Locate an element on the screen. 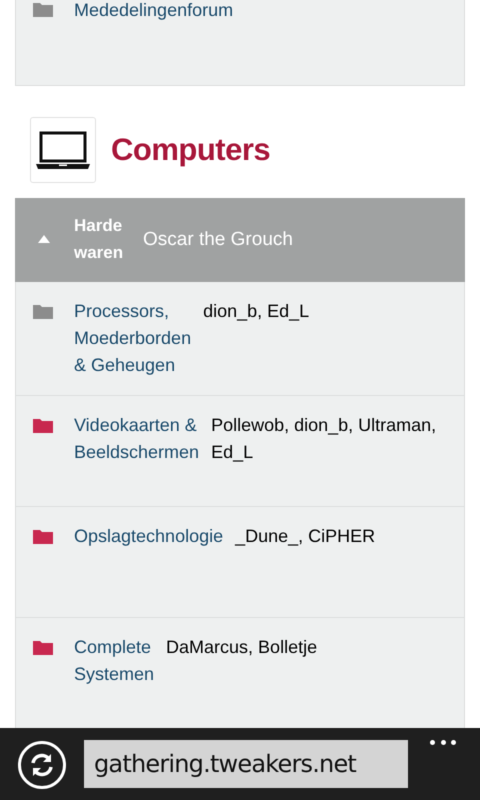  refresh-button is located at coordinates (42, 765).